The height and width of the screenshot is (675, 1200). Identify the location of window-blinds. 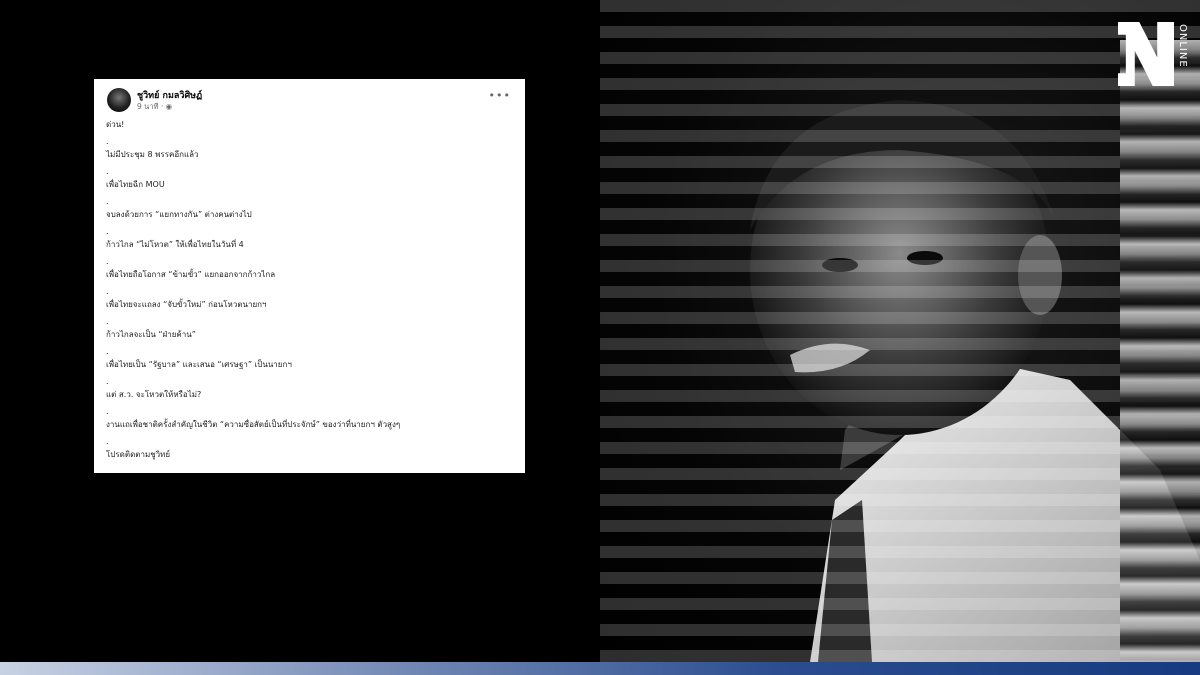
(1160, 350).